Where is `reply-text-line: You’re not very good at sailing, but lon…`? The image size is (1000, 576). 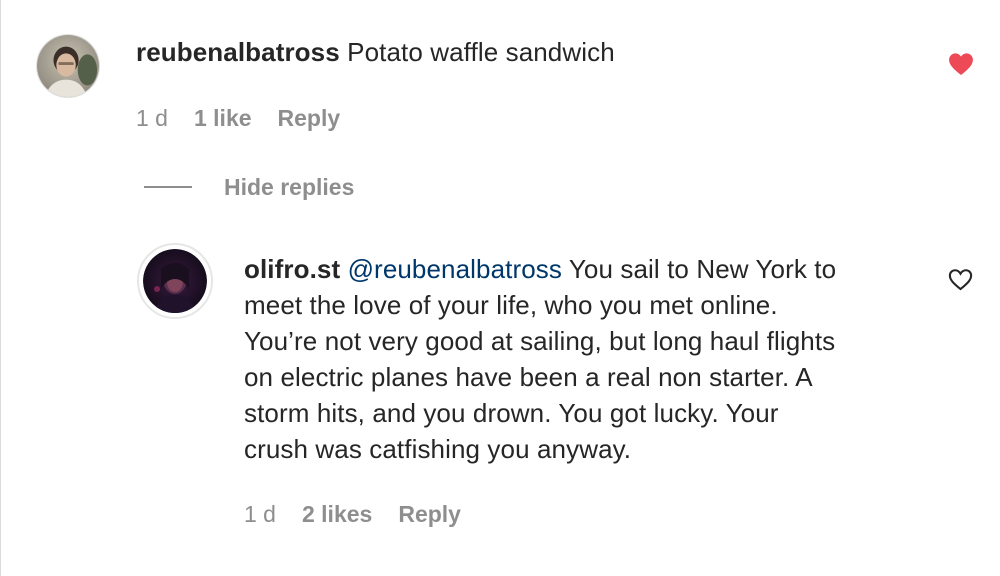
reply-text-line: You’re not very good at sailing, but lon… is located at coordinates (540, 341).